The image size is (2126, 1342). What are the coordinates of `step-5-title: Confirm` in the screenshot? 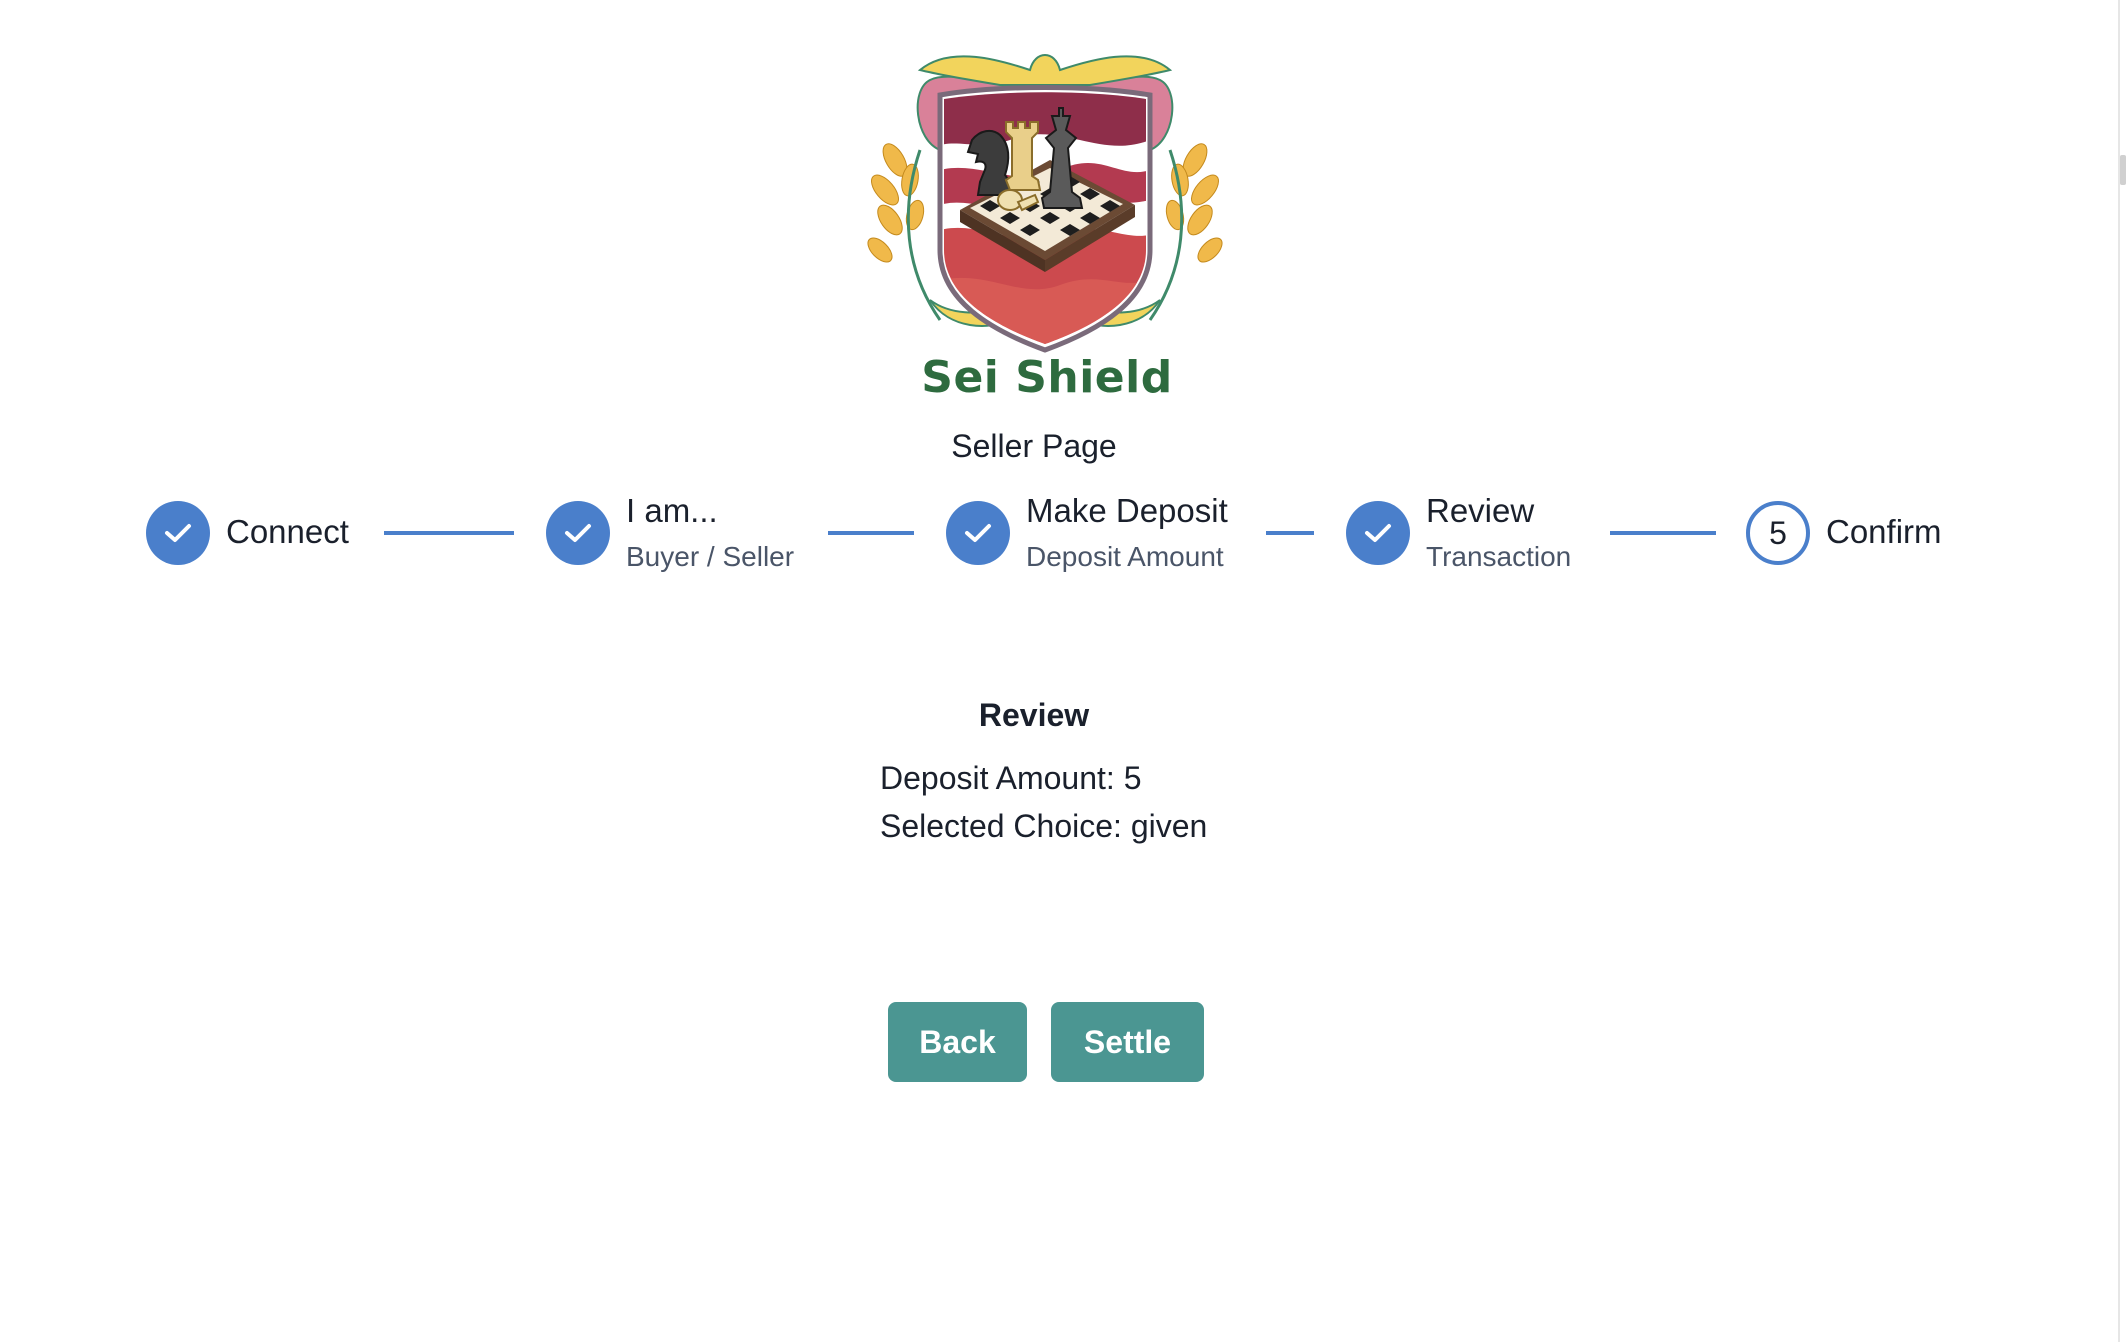 It's located at (1884, 531).